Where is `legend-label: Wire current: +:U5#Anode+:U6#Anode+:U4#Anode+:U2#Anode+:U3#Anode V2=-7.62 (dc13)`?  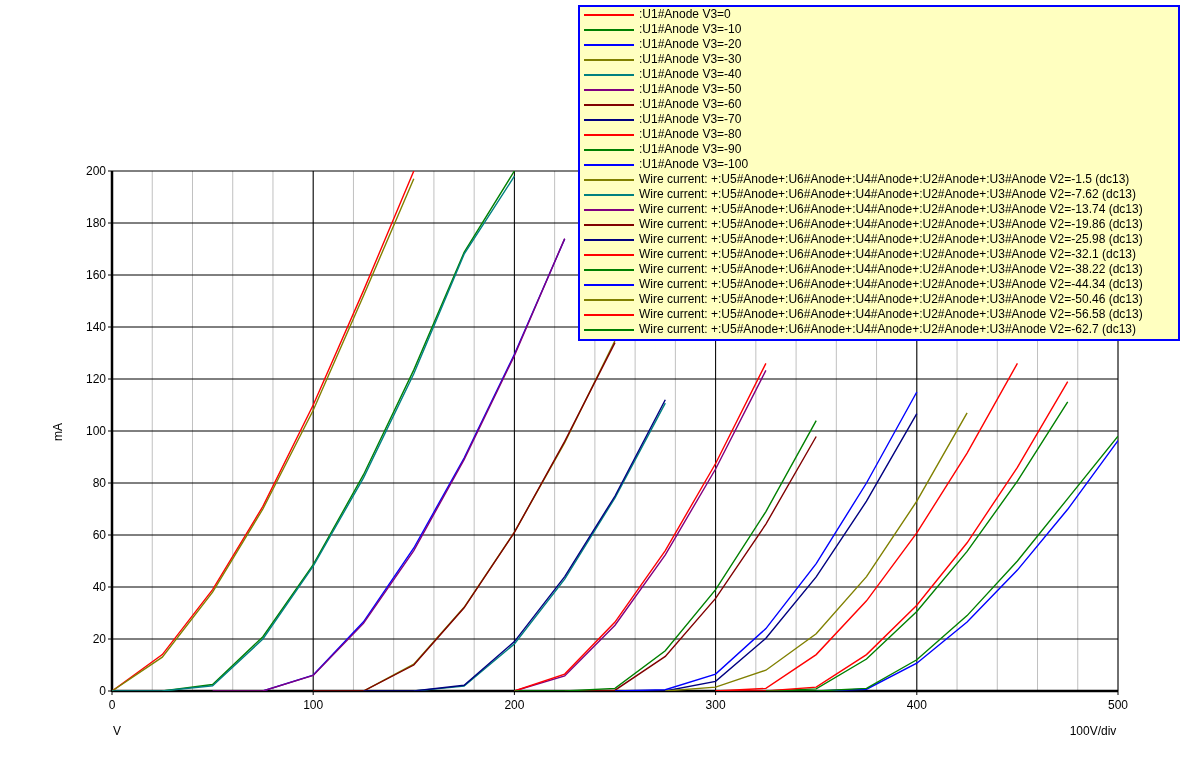 legend-label: Wire current: +:U5#Anode+:U6#Anode+:U4#Anode+:U2#Anode+:U3#Anode V2=-7.62 (dc13) is located at coordinates (887, 194).